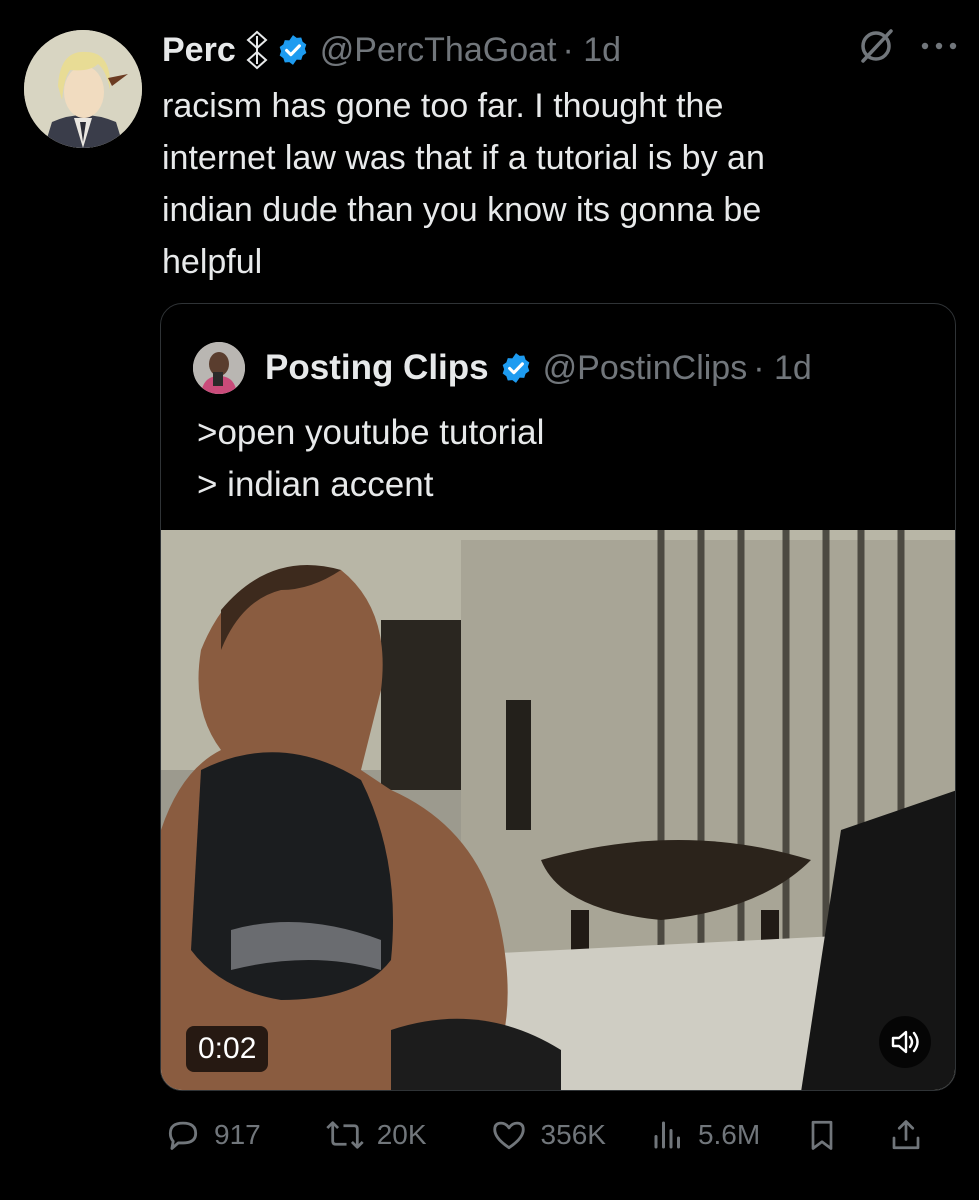 The height and width of the screenshot is (1200, 979). I want to click on reply-button: 917, so click(212, 1135).